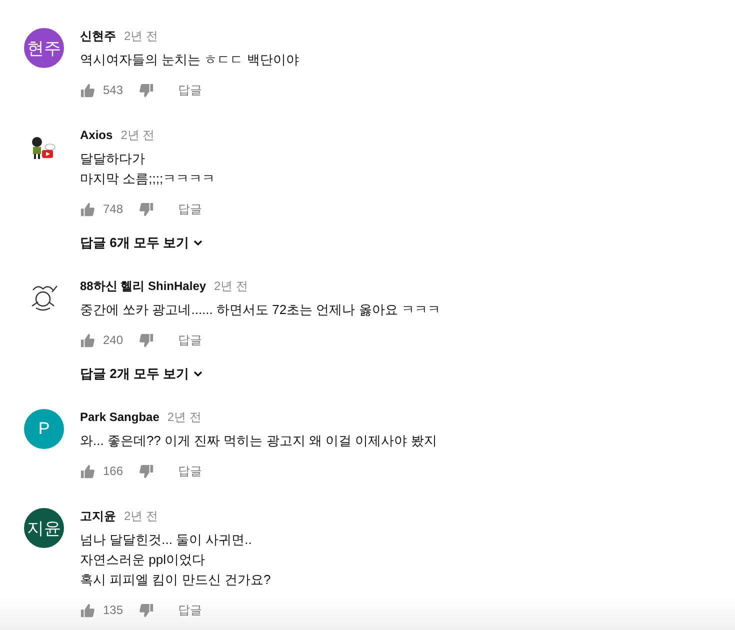 Image resolution: width=735 pixels, height=630 pixels. Describe the element at coordinates (113, 471) in the screenshot. I see `like-count: 166` at that location.